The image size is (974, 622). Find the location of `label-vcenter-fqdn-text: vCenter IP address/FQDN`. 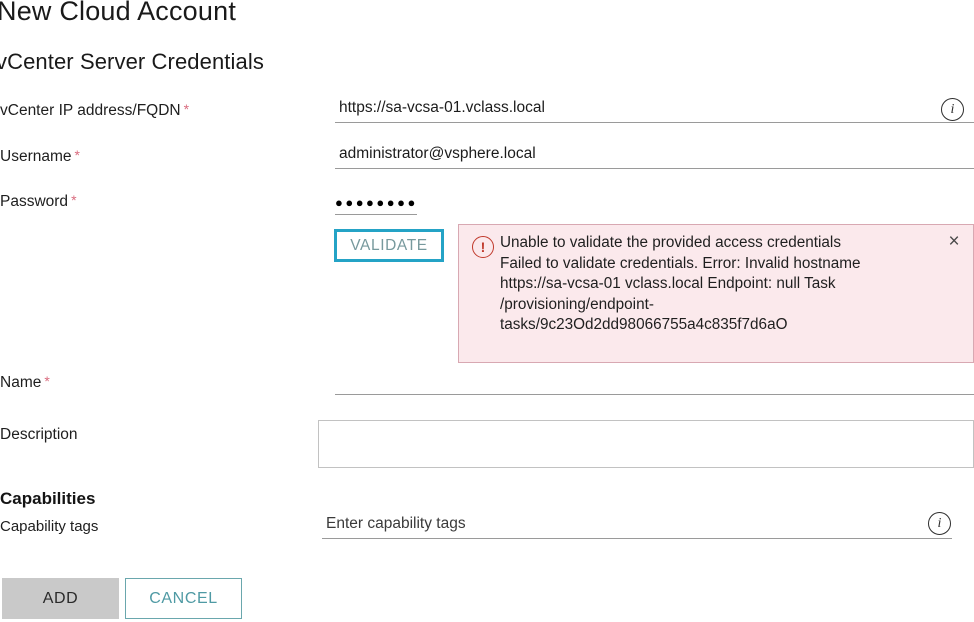

label-vcenter-fqdn-text: vCenter IP address/FQDN is located at coordinates (90, 110).